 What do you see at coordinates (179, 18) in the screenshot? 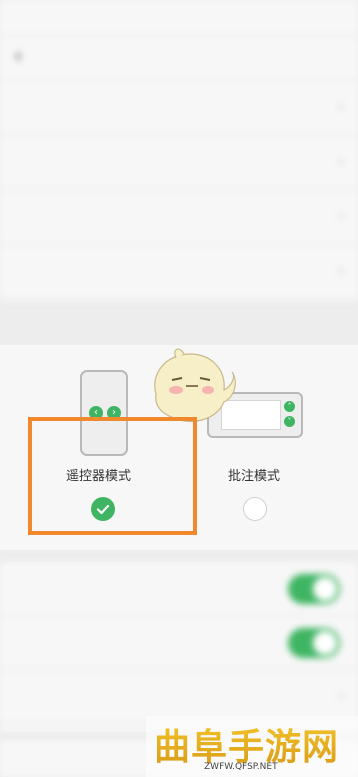
I see `status-bar` at bounding box center [179, 18].